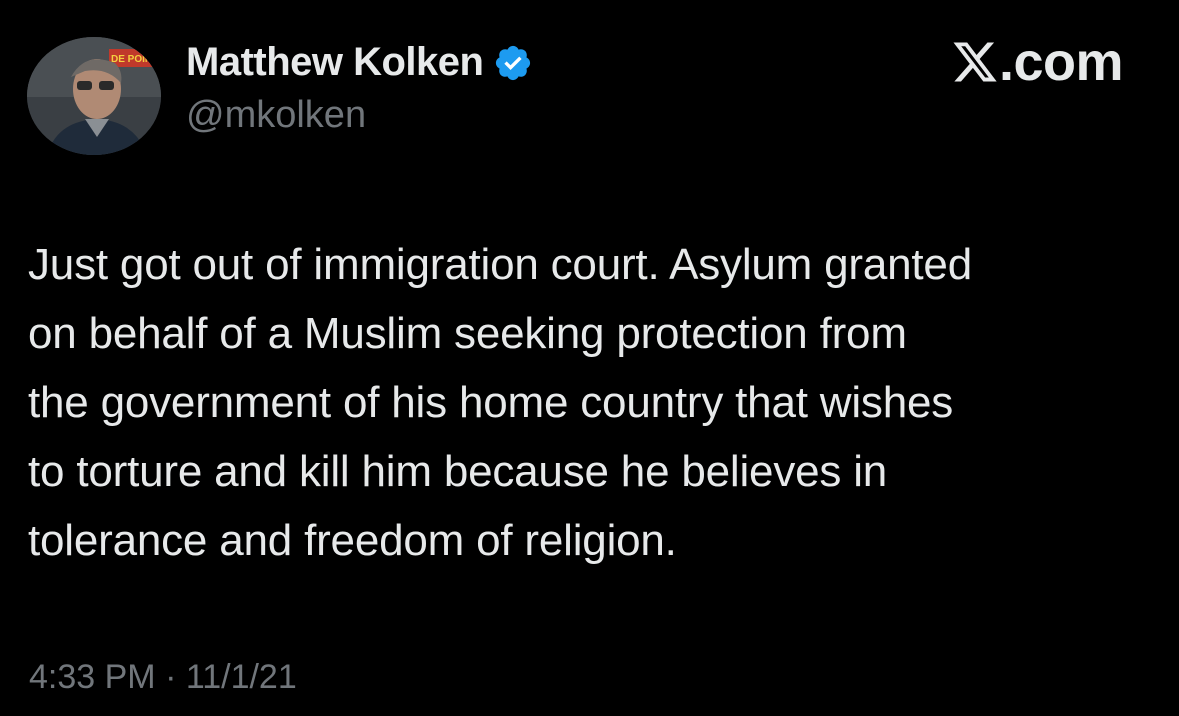 The image size is (1179, 716). I want to click on tweet-text-line: tolerance and freedom of religion., so click(352, 540).